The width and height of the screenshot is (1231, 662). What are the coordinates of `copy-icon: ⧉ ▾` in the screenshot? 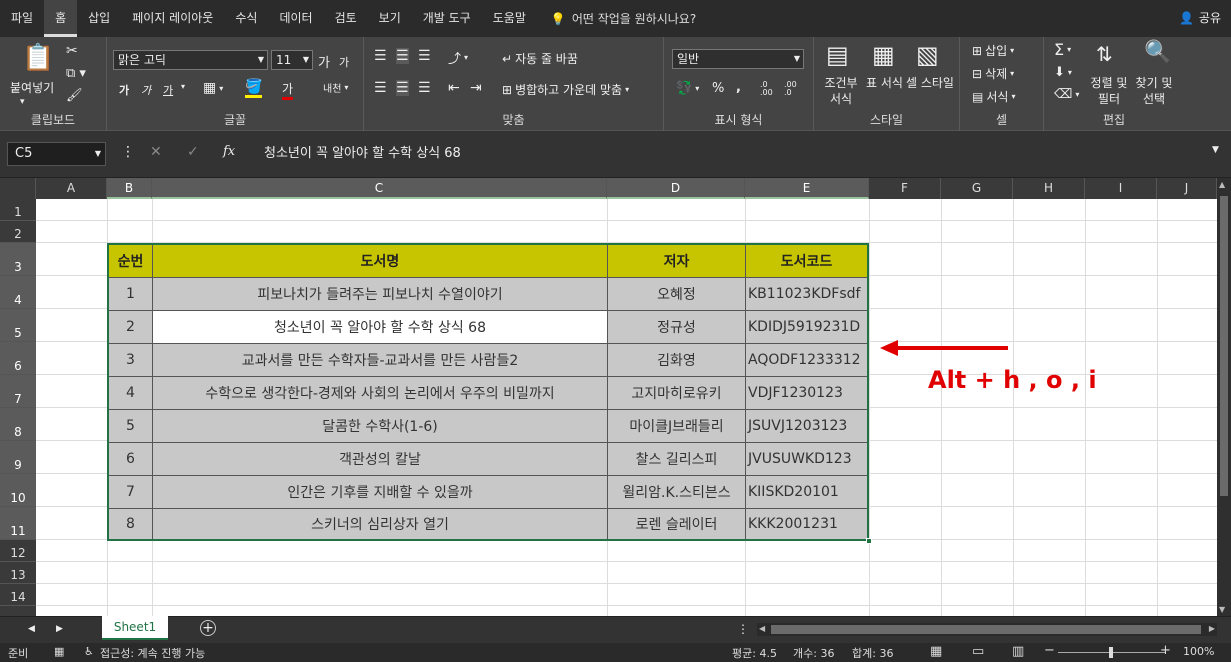 It's located at (76, 73).